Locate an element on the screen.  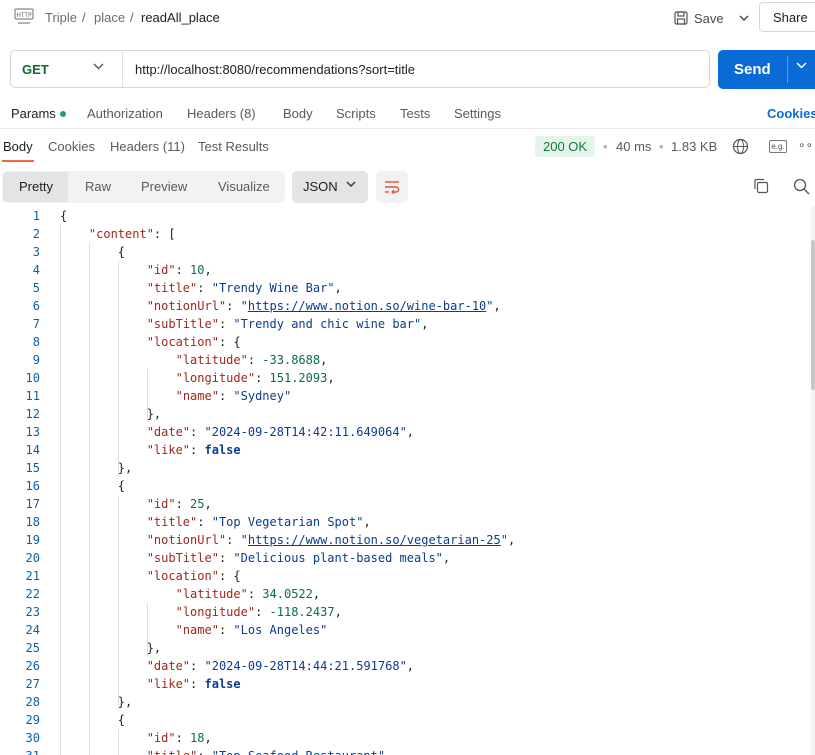
cookies-link: Cookies is located at coordinates (791, 113).